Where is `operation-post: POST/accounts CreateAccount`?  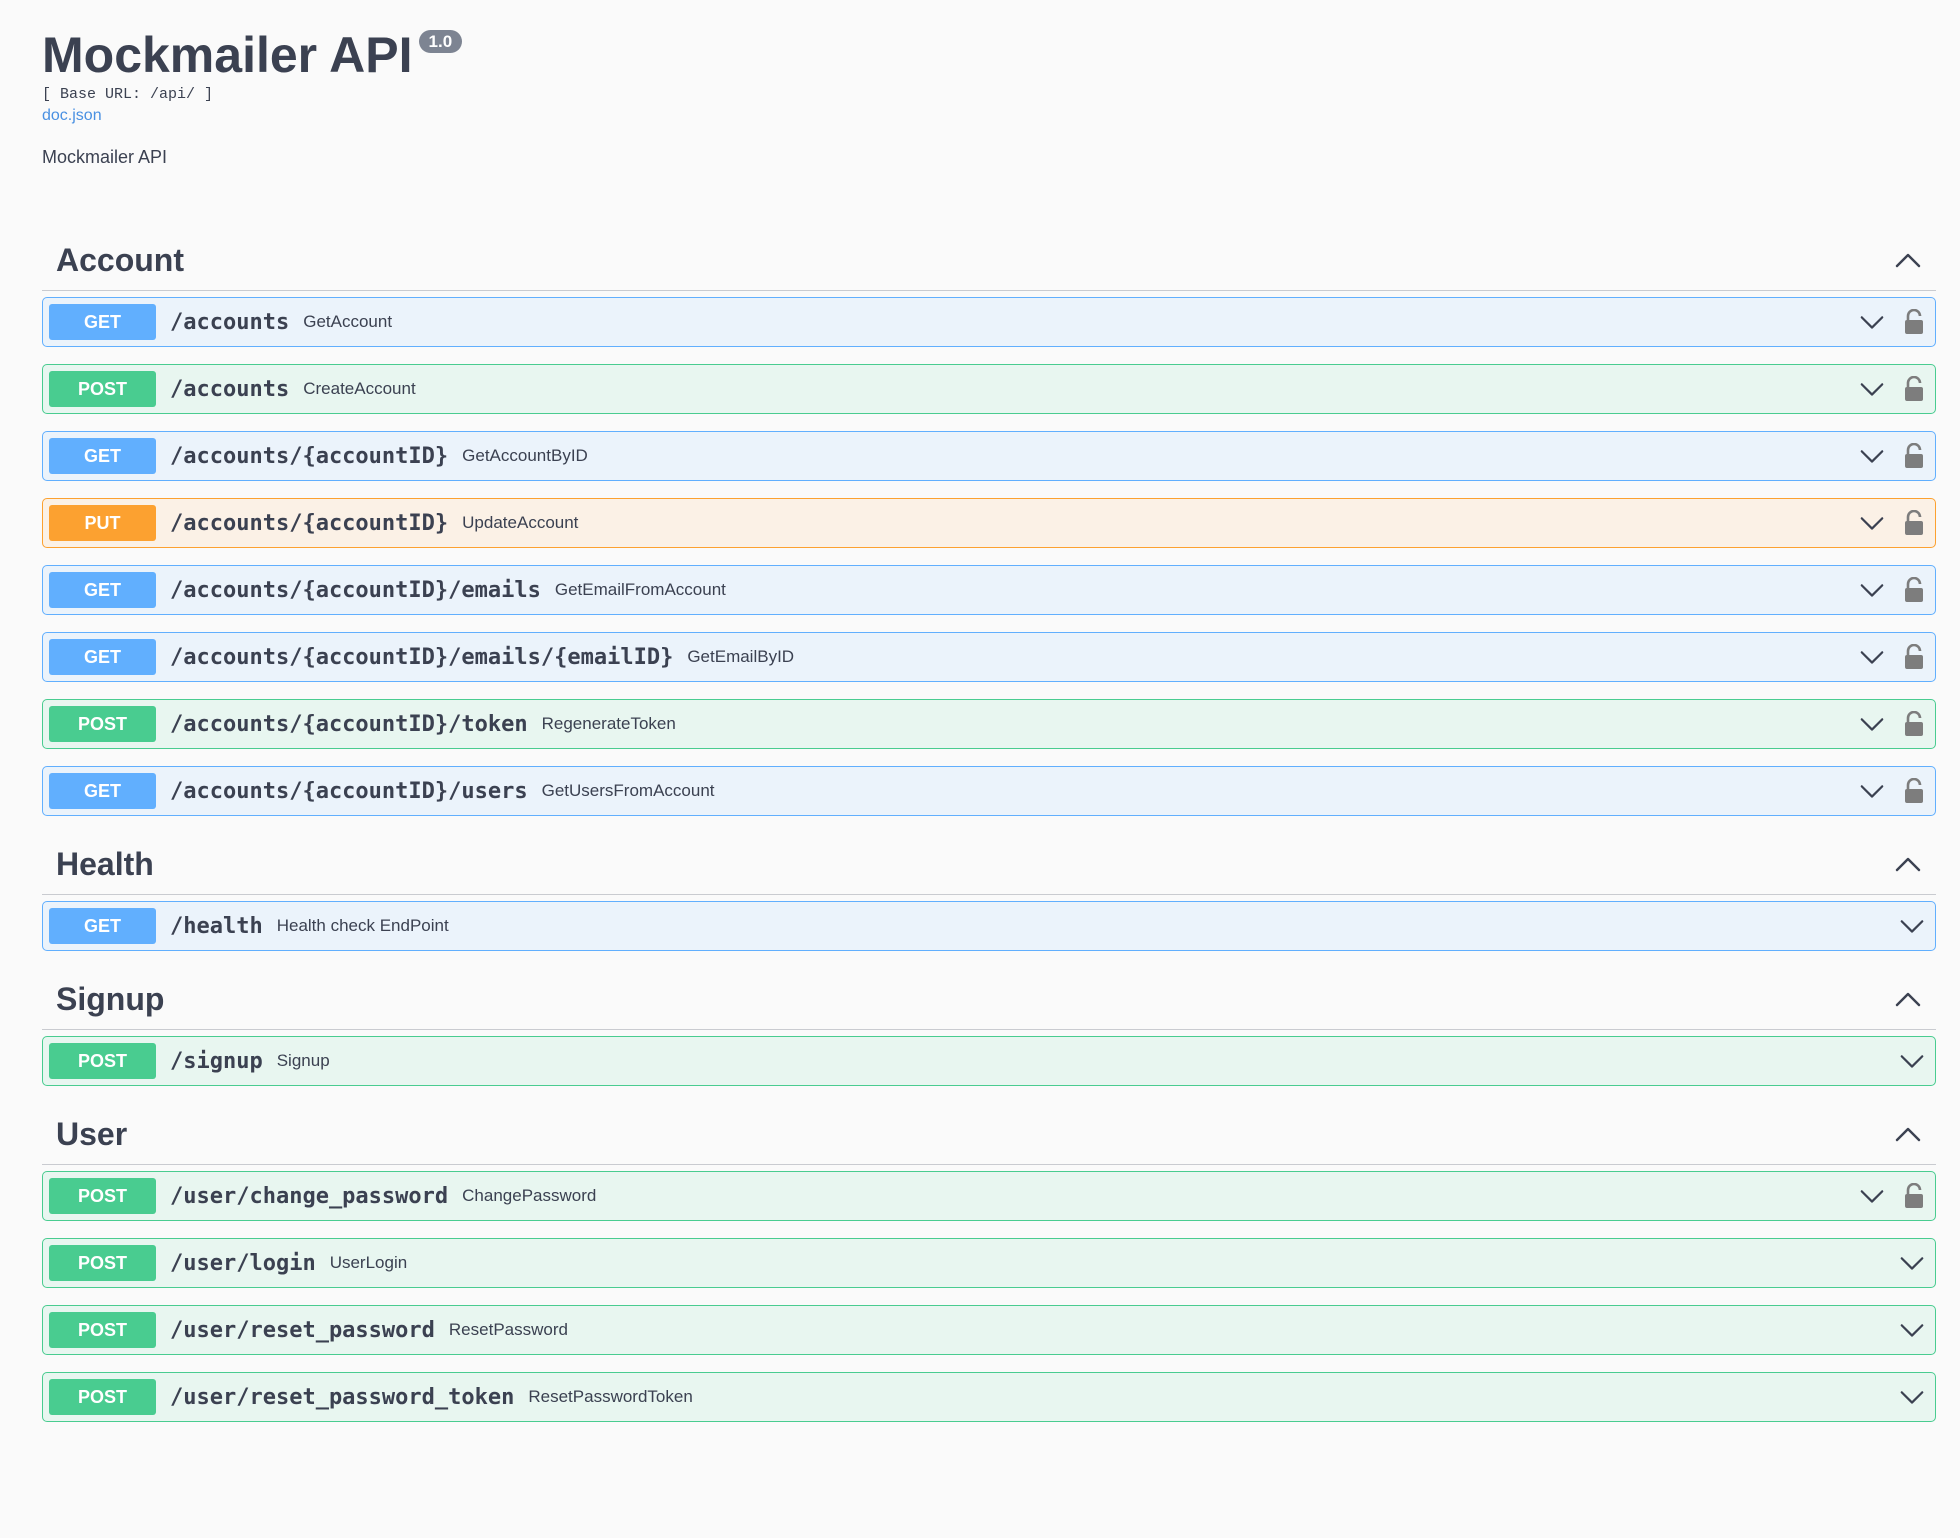
operation-post: POST/accounts CreateAccount is located at coordinates (989, 389).